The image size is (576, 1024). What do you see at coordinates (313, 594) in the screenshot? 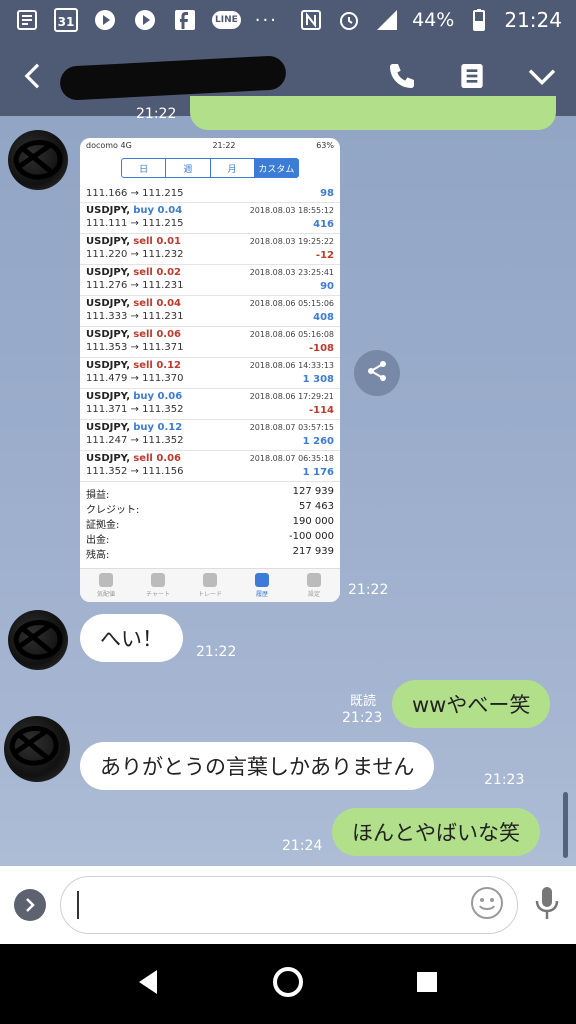
I see `tab-label: 設定` at bounding box center [313, 594].